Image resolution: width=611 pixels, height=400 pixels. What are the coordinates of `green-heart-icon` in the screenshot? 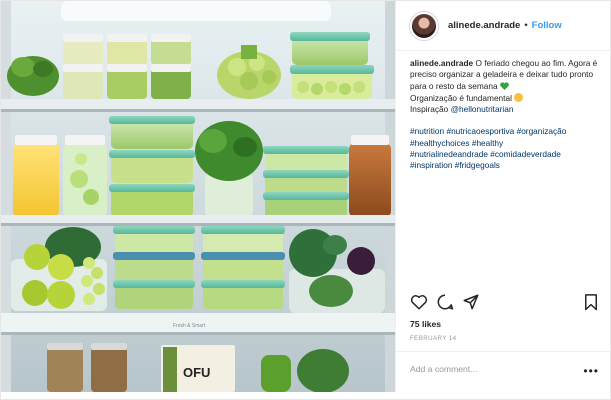 It's located at (504, 85).